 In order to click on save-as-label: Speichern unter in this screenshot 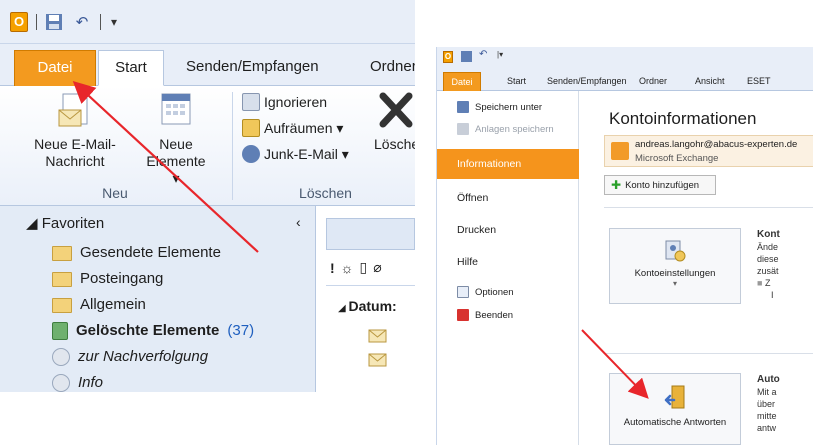, I will do `click(509, 107)`.